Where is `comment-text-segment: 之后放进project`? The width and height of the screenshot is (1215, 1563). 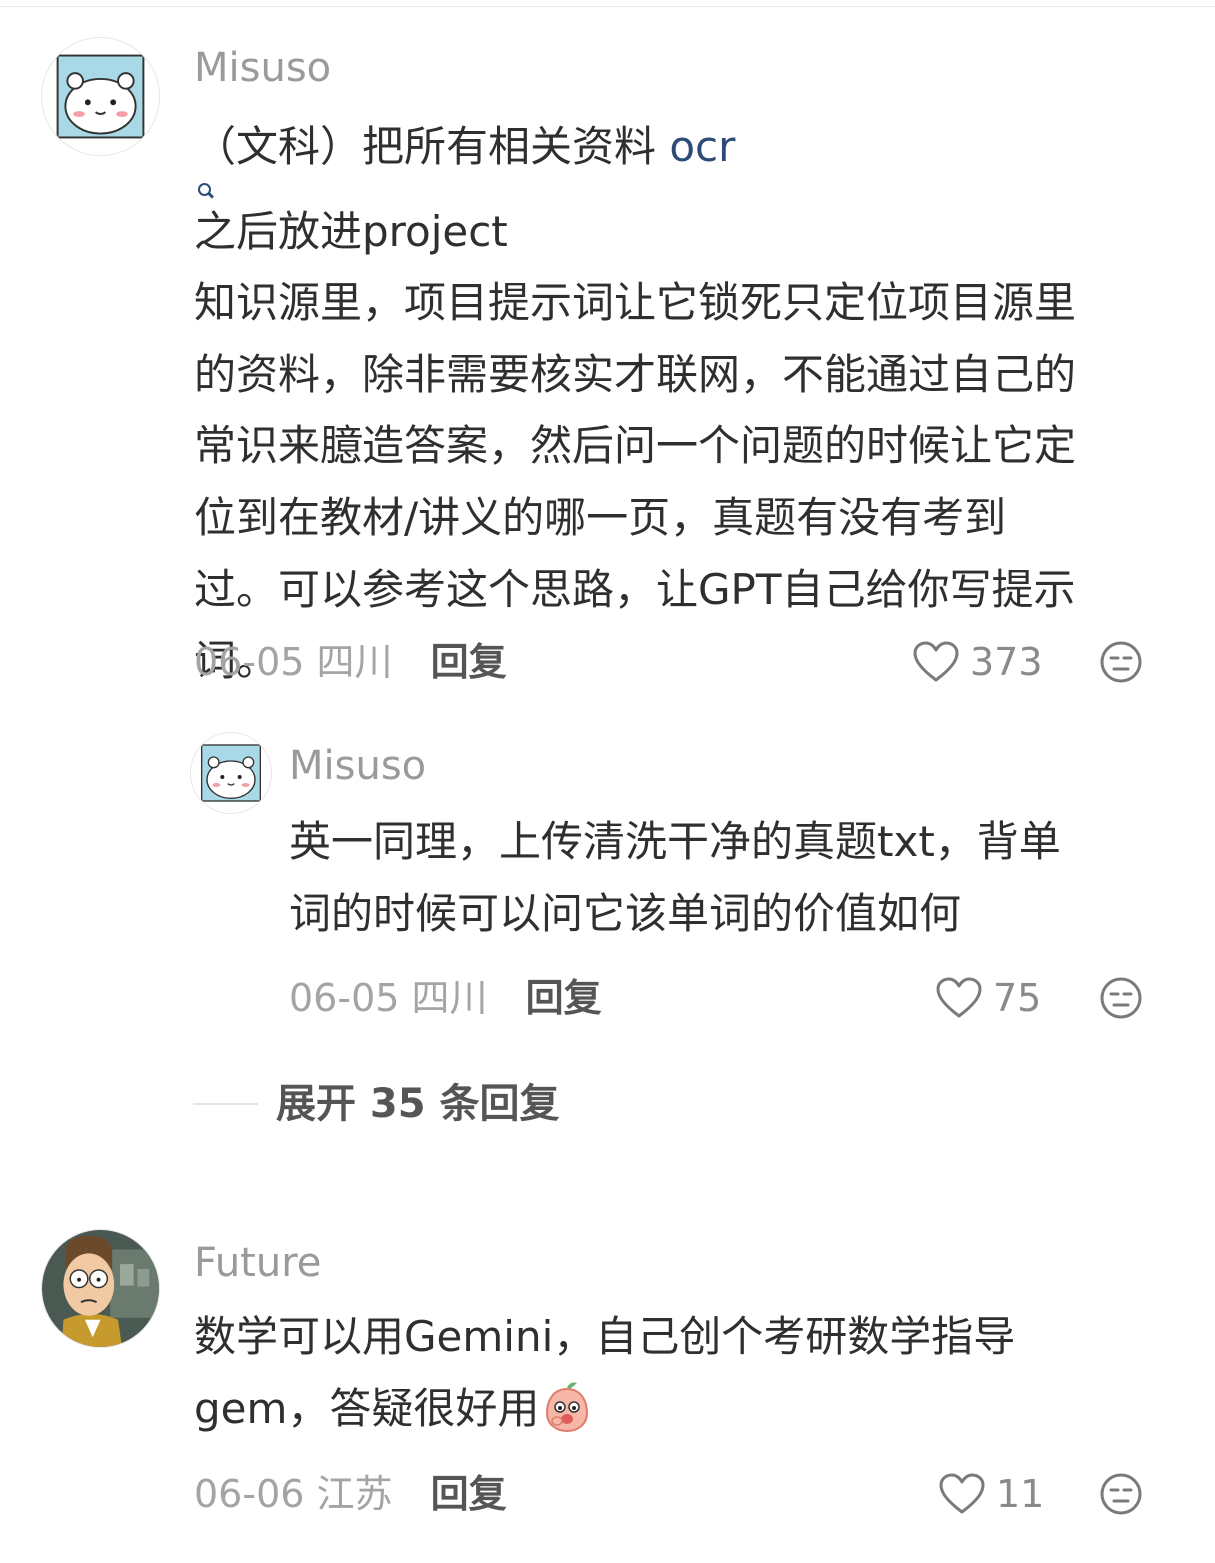
comment-text-segment: 之后放进project is located at coordinates (351, 231).